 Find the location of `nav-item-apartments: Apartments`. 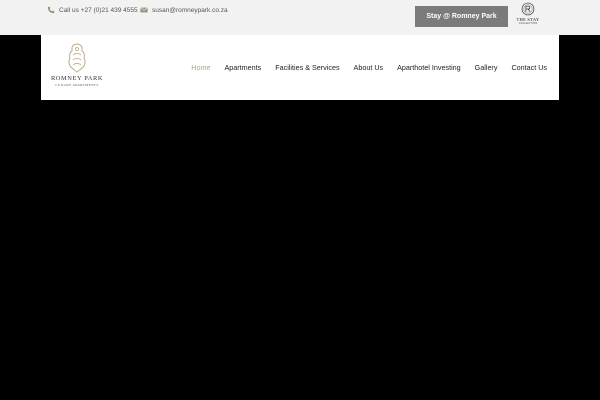

nav-item-apartments: Apartments is located at coordinates (242, 67).